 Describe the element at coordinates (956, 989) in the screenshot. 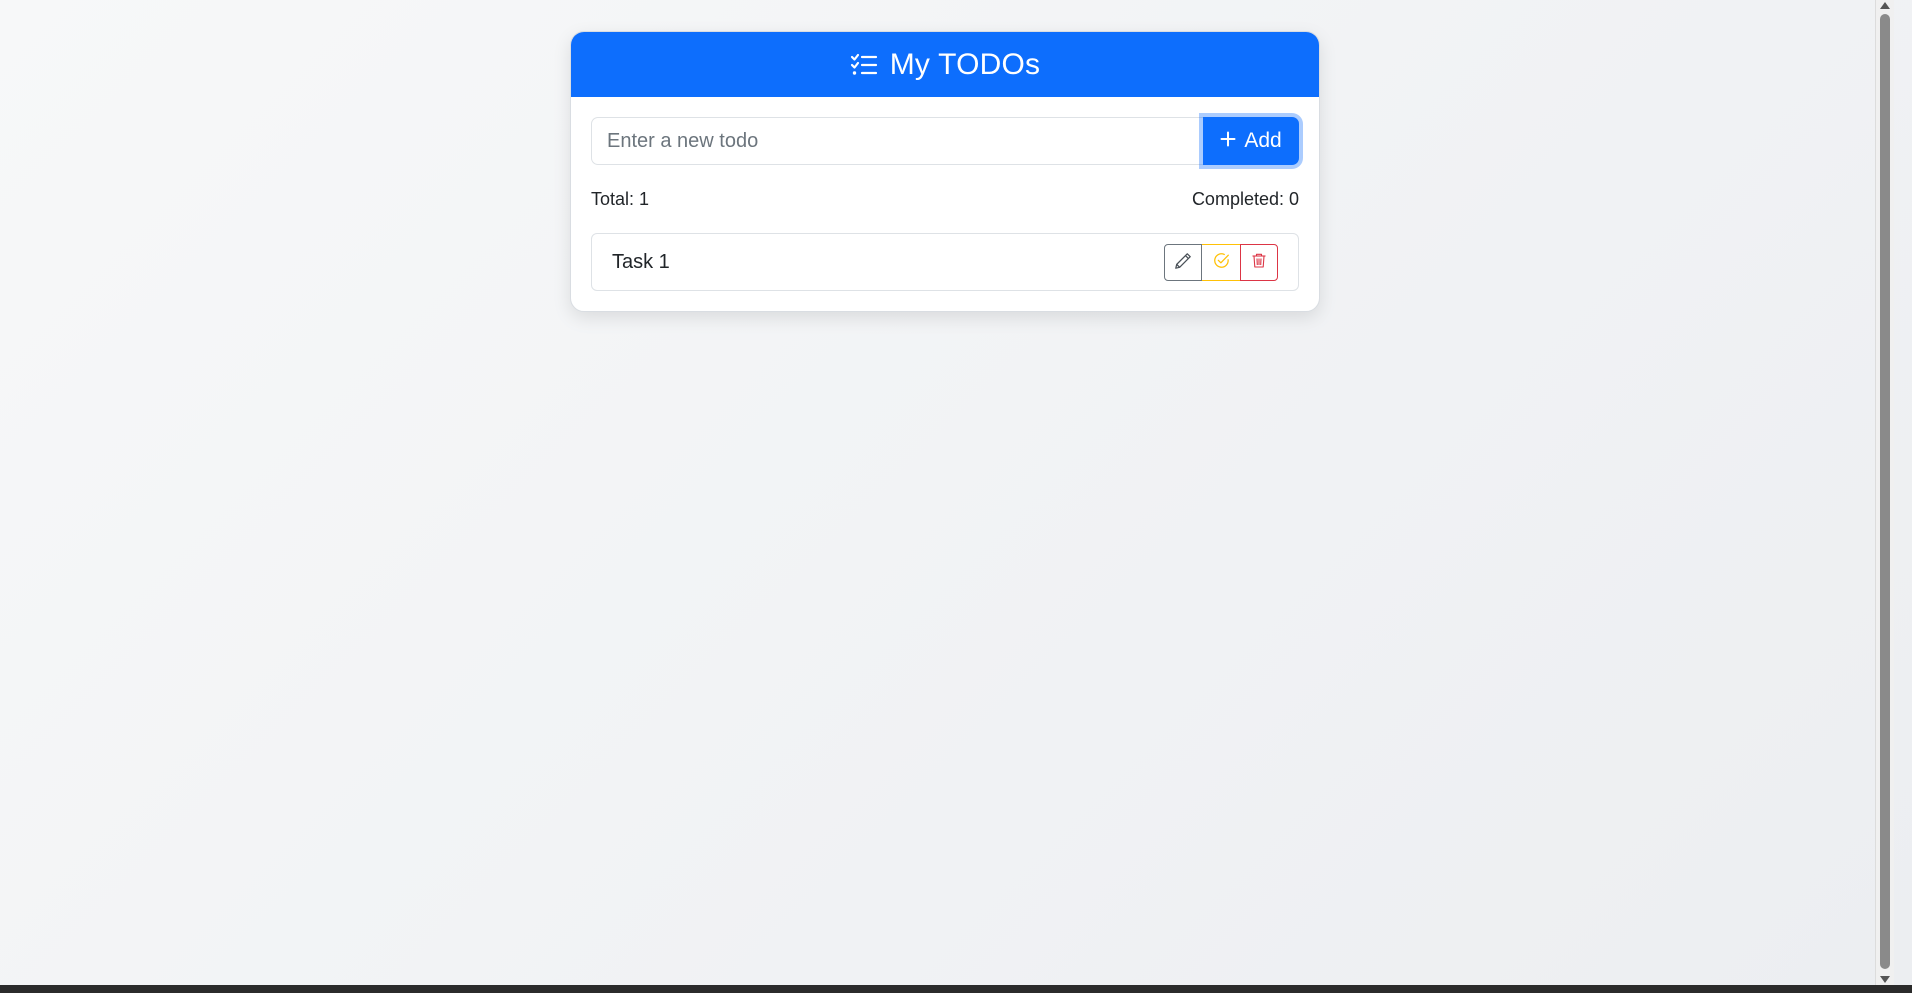

I see `bottom-taskbar-strip` at that location.